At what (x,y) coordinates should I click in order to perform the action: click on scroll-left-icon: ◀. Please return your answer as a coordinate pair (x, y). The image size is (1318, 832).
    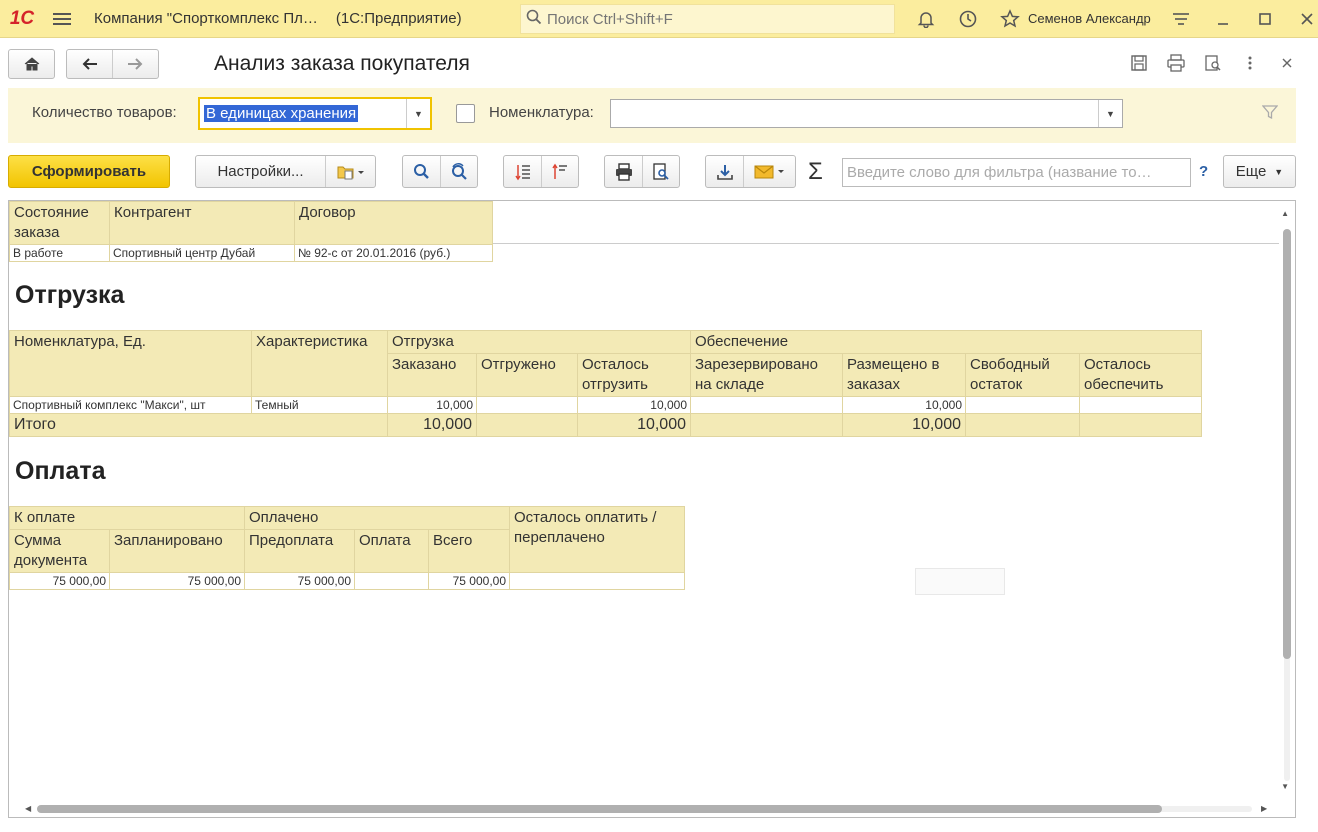
    Looking at the image, I should click on (28, 808).